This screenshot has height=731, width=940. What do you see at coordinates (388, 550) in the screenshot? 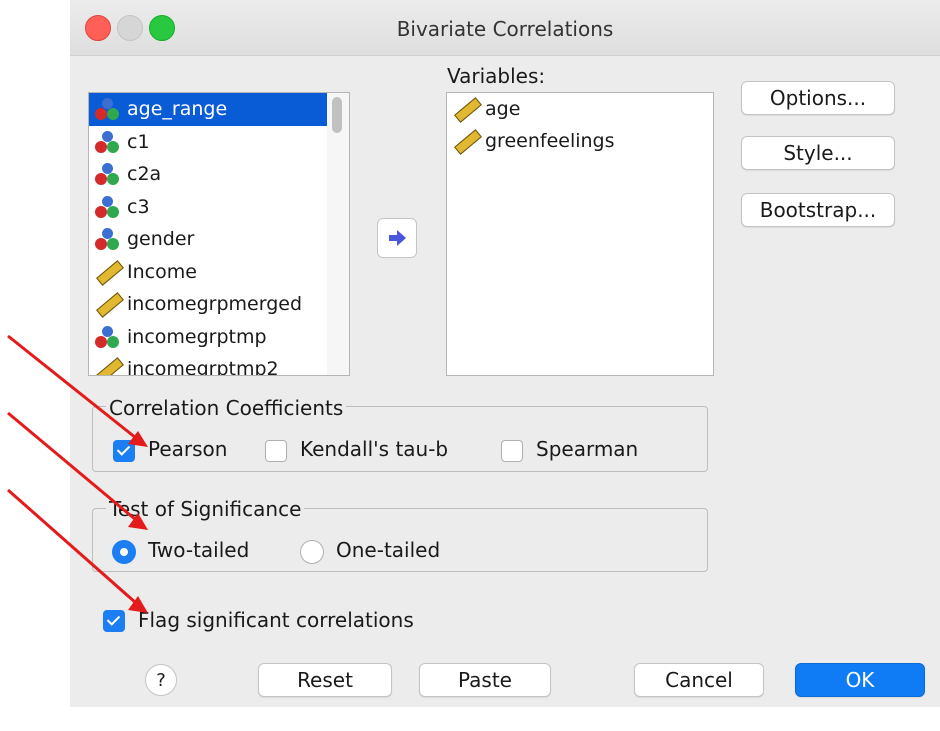
I see `one-tailed-label: One-tailed` at bounding box center [388, 550].